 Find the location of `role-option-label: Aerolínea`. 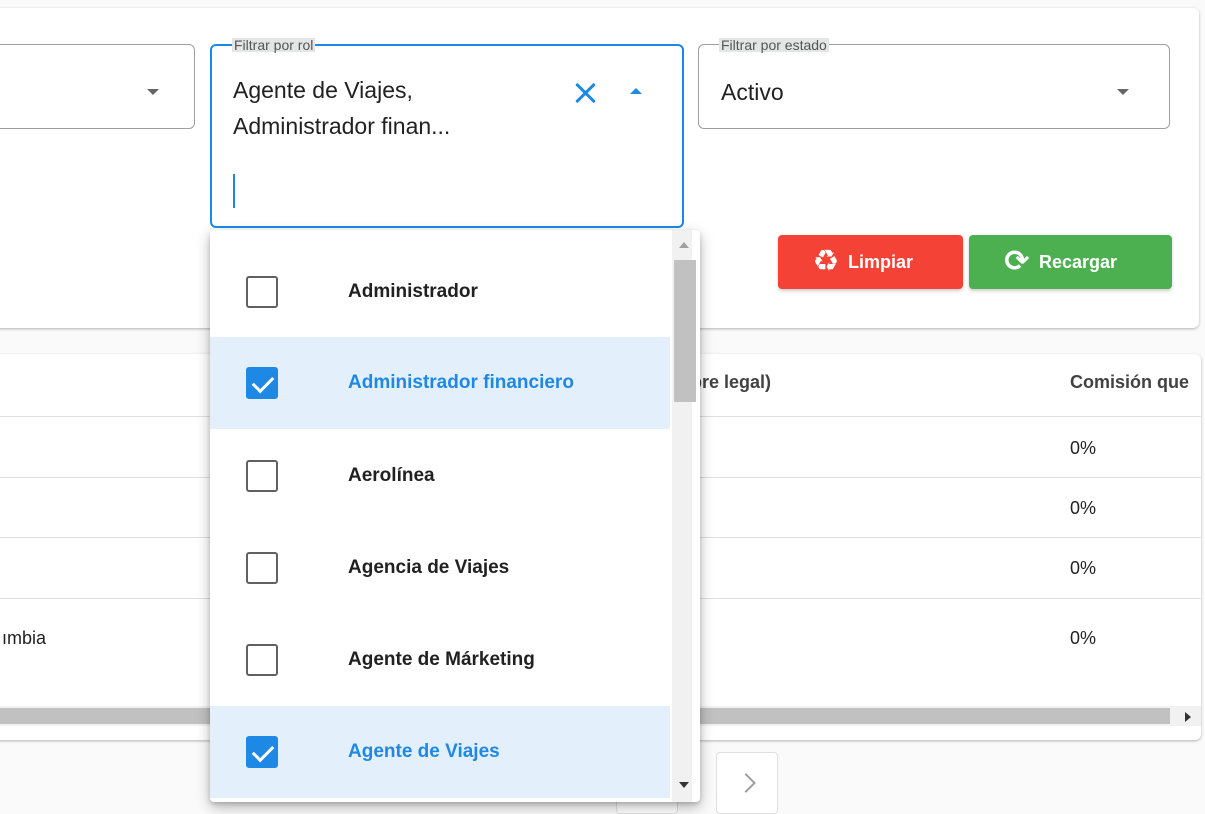

role-option-label: Aerolínea is located at coordinates (391, 475).